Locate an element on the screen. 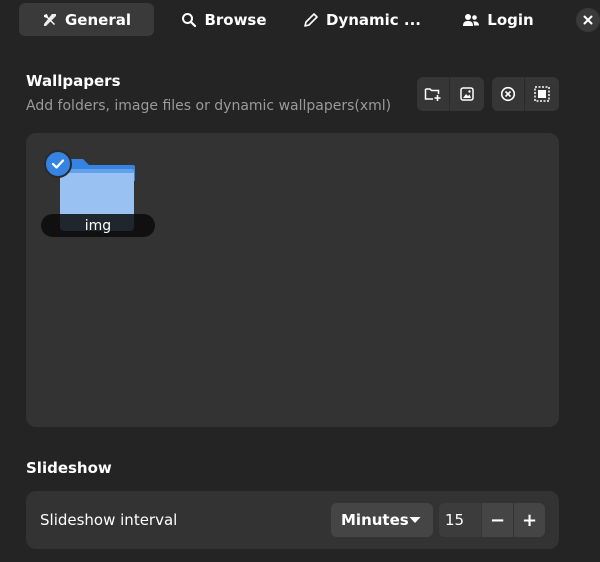  manage-button-group is located at coordinates (525, 94).